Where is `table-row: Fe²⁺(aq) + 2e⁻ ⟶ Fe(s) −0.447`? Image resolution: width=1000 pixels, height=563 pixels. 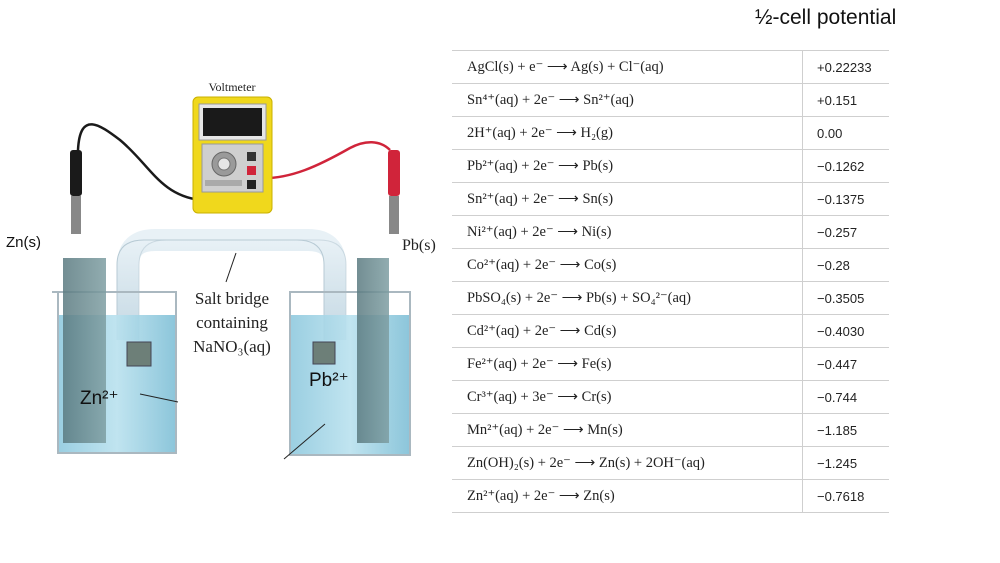 table-row: Fe²⁺(aq) + 2e⁻ ⟶ Fe(s) −0.447 is located at coordinates (670, 364).